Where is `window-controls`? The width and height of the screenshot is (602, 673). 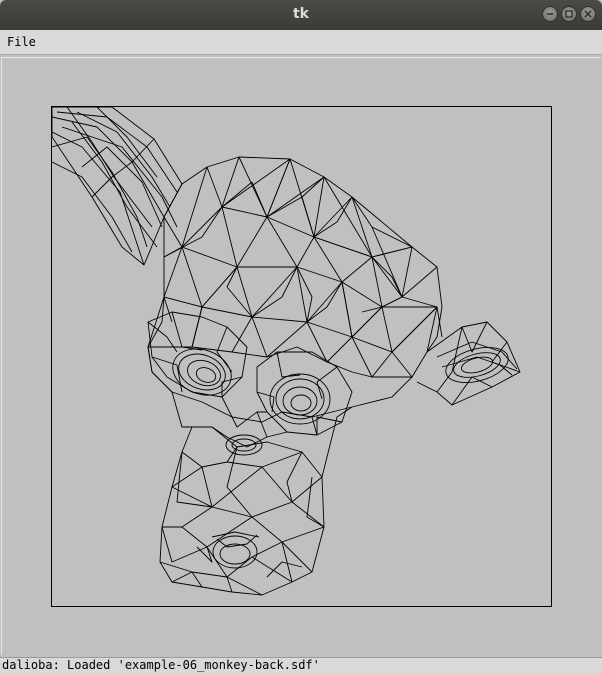 window-controls is located at coordinates (569, 14).